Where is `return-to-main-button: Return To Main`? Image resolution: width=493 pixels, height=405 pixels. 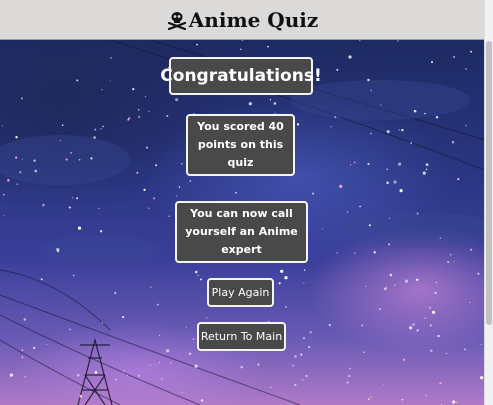
return-to-main-button: Return To Main is located at coordinates (241, 336).